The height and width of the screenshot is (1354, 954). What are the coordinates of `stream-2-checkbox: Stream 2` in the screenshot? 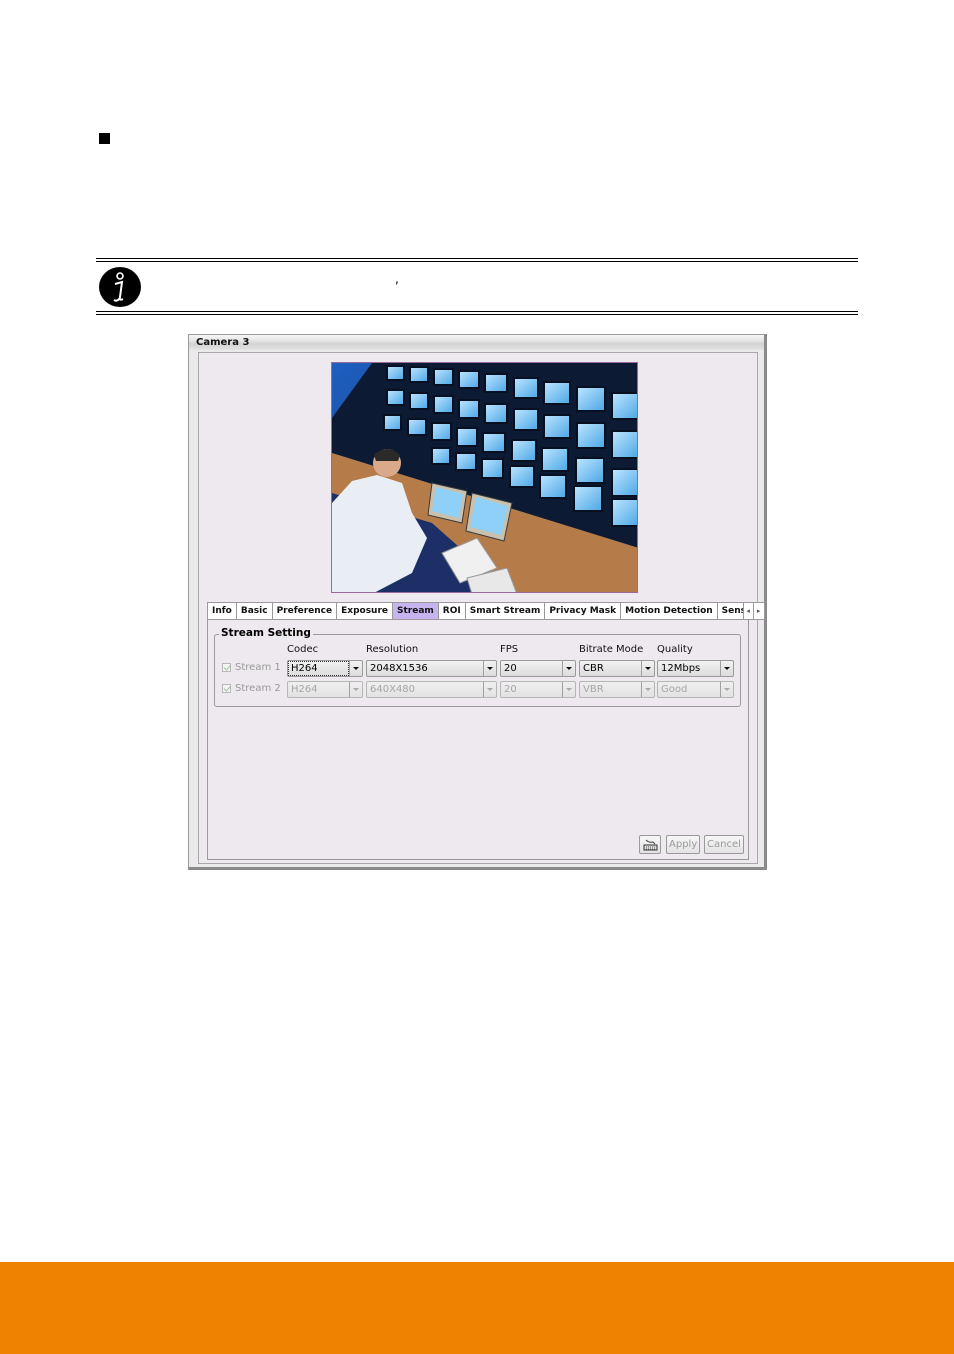 It's located at (251, 688).